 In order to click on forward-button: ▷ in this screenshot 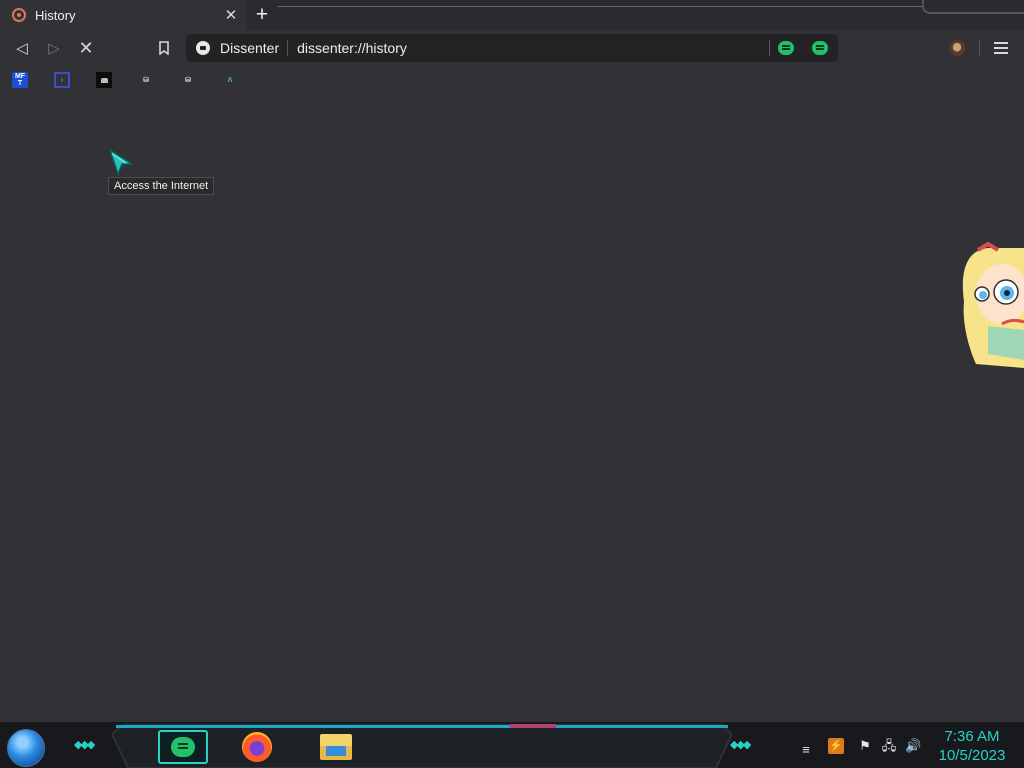, I will do `click(54, 48)`.